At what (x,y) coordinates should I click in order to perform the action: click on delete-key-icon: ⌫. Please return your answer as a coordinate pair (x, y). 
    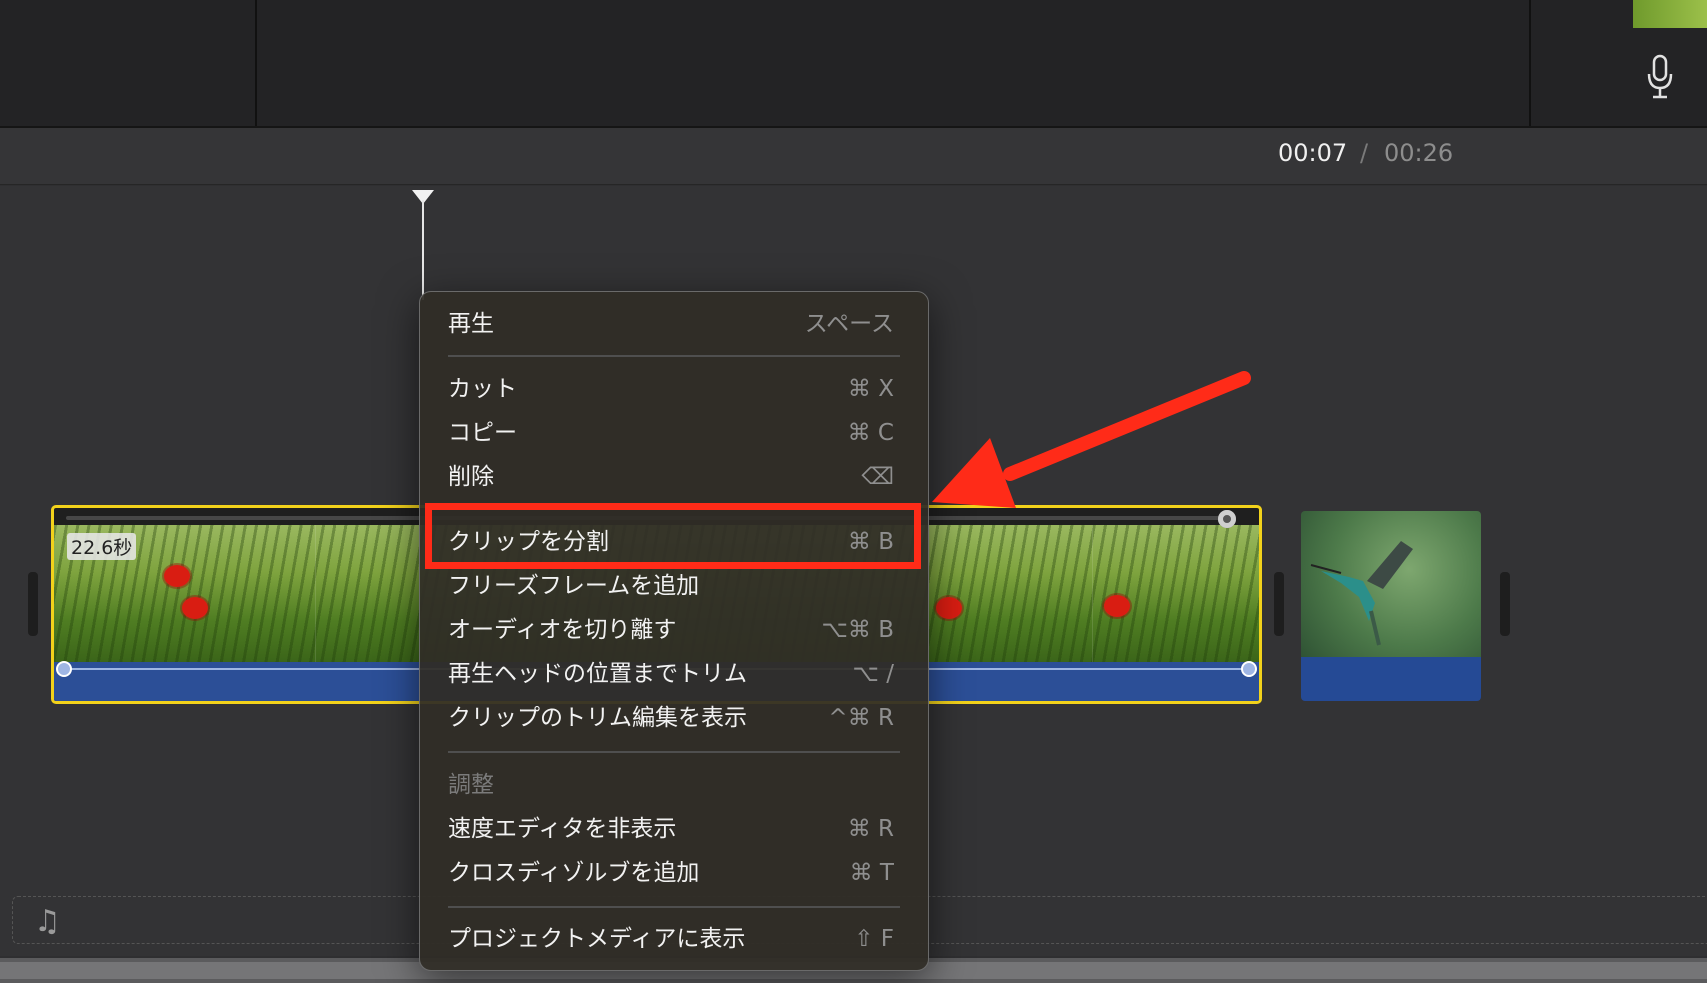
    Looking at the image, I should click on (877, 477).